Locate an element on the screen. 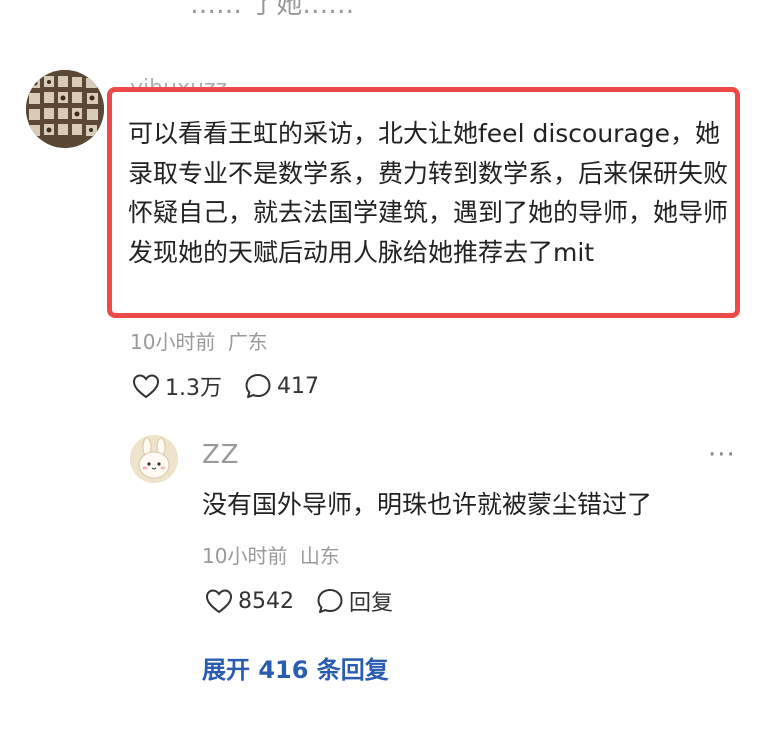 The width and height of the screenshot is (776, 730). reply-meta: 10小时前 山东 is located at coordinates (271, 554).